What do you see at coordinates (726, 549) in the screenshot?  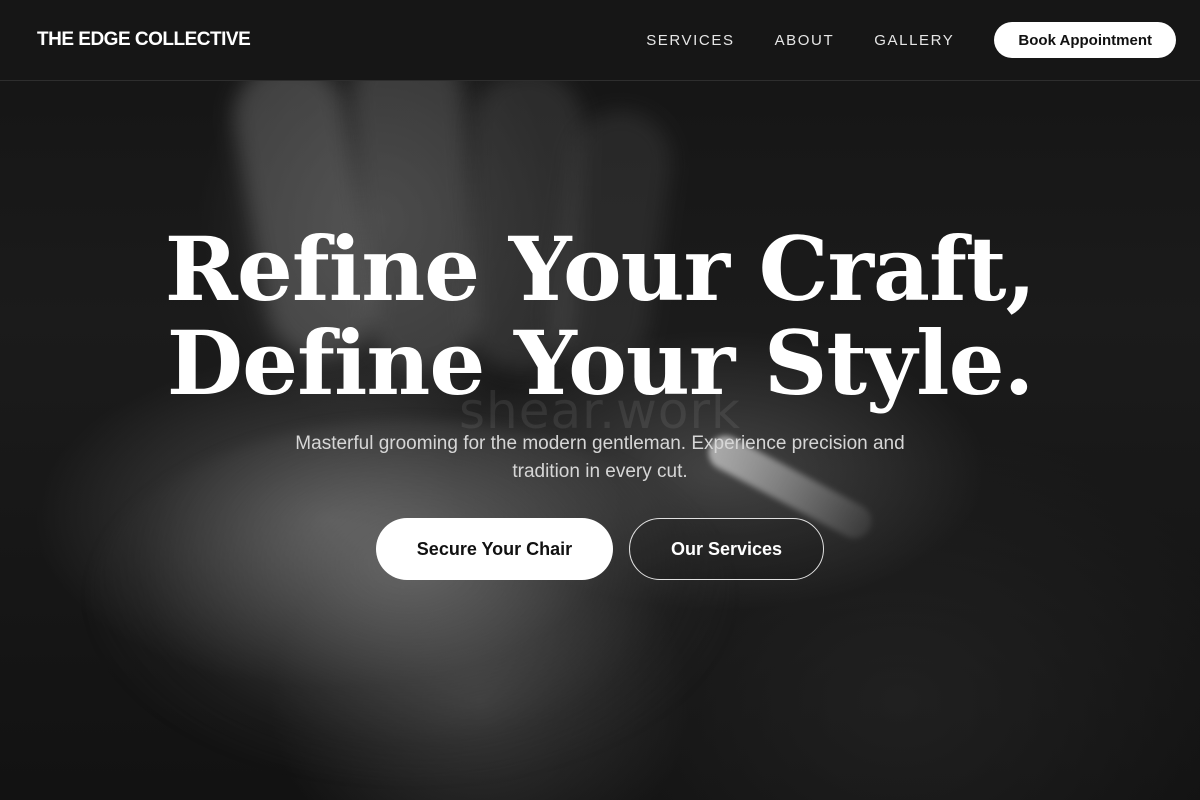 I see `our-services-button: Our Services` at bounding box center [726, 549].